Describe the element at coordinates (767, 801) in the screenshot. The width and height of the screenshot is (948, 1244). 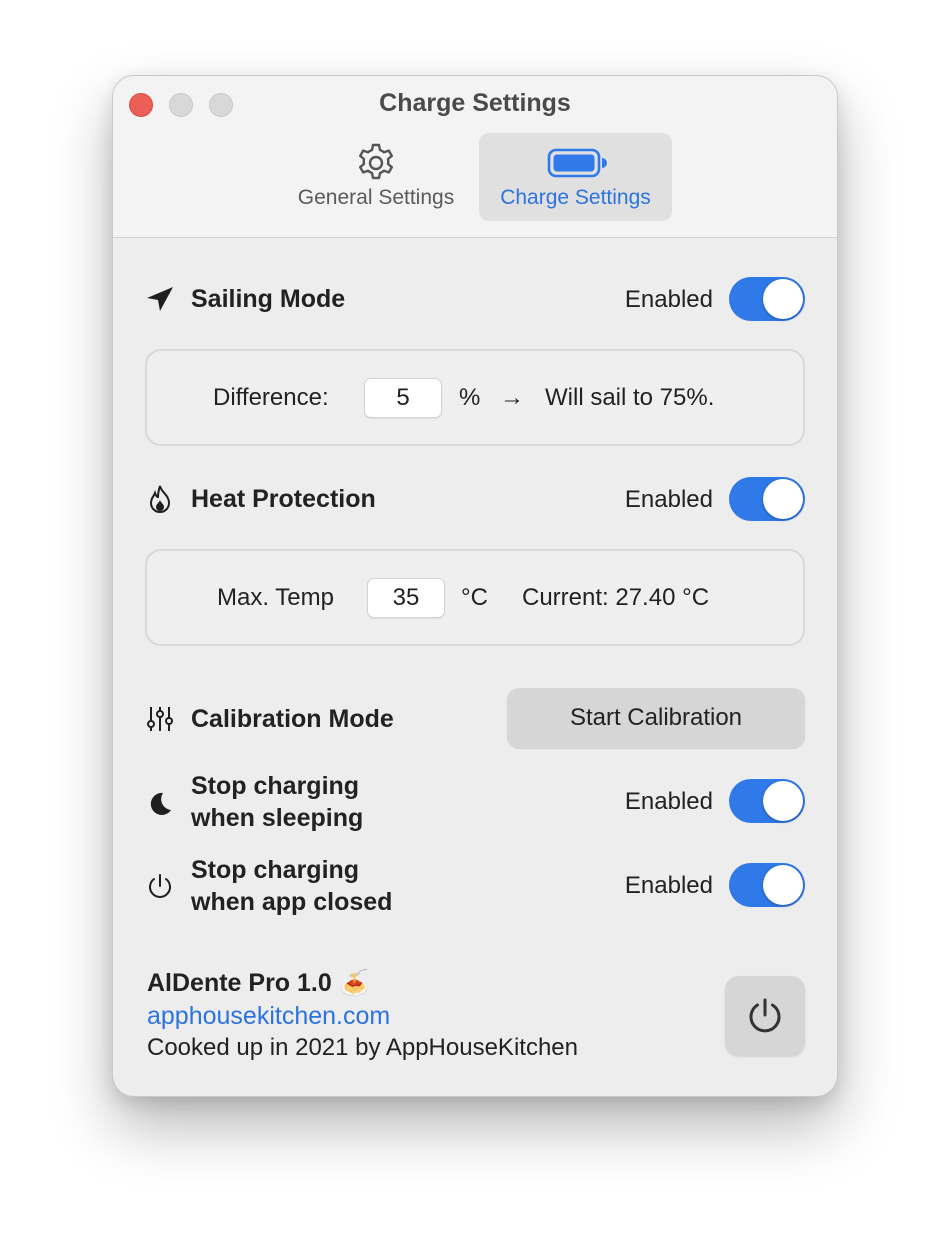
I see `stop-sleeping-toggle` at that location.